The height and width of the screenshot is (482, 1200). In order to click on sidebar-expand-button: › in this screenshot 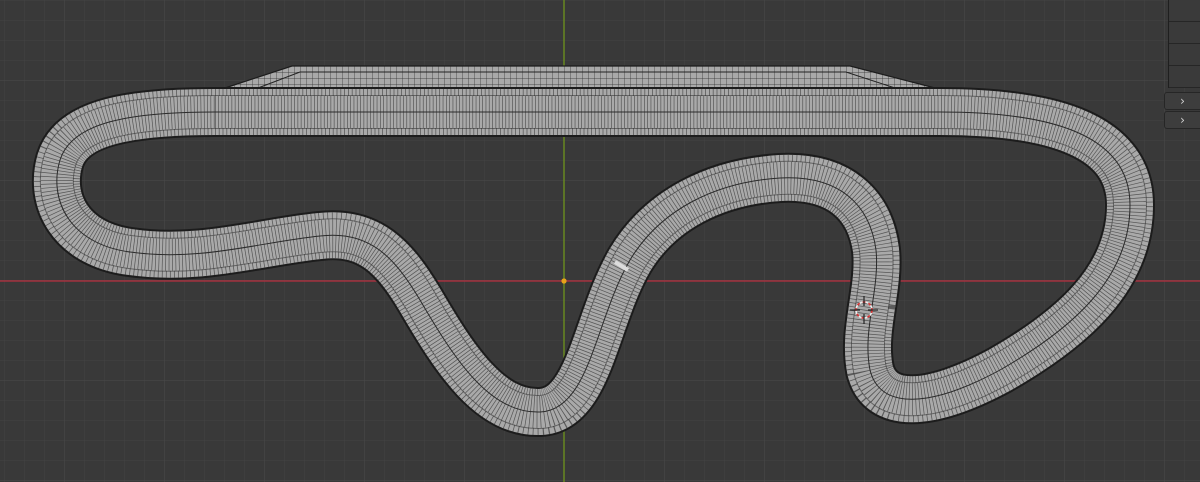, I will do `click(1182, 101)`.